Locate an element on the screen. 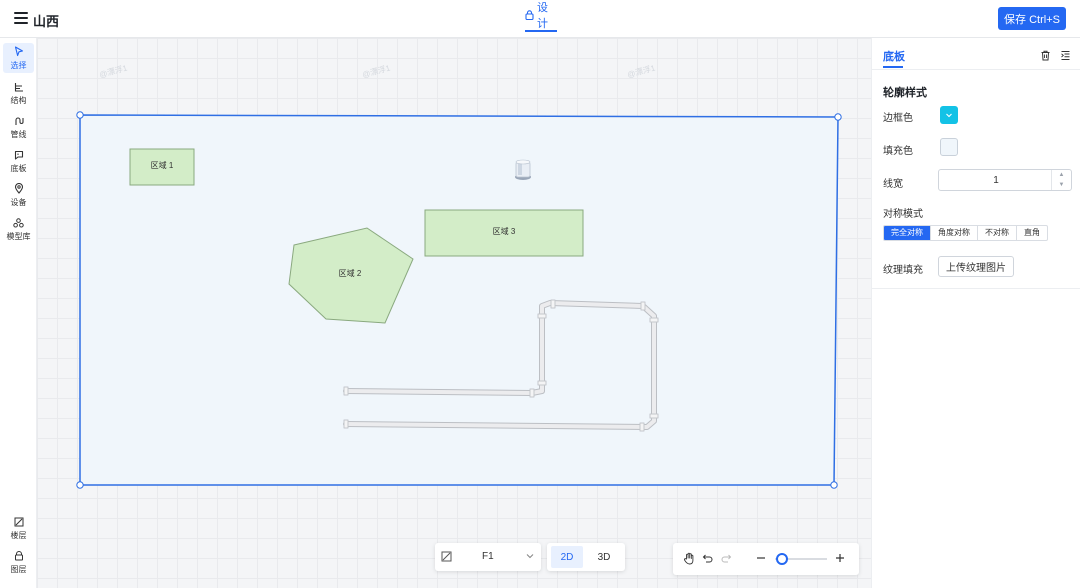 This screenshot has height=588, width=1080. zoom-out-icon is located at coordinates (761, 558).